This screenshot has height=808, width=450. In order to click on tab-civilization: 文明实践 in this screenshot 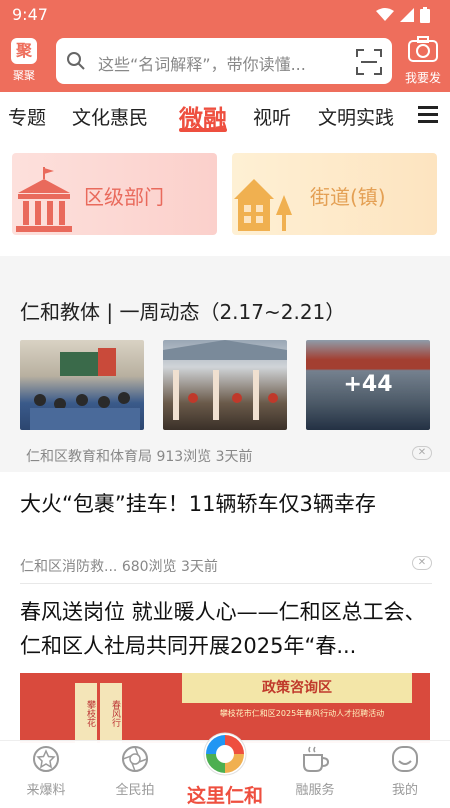, I will do `click(356, 116)`.